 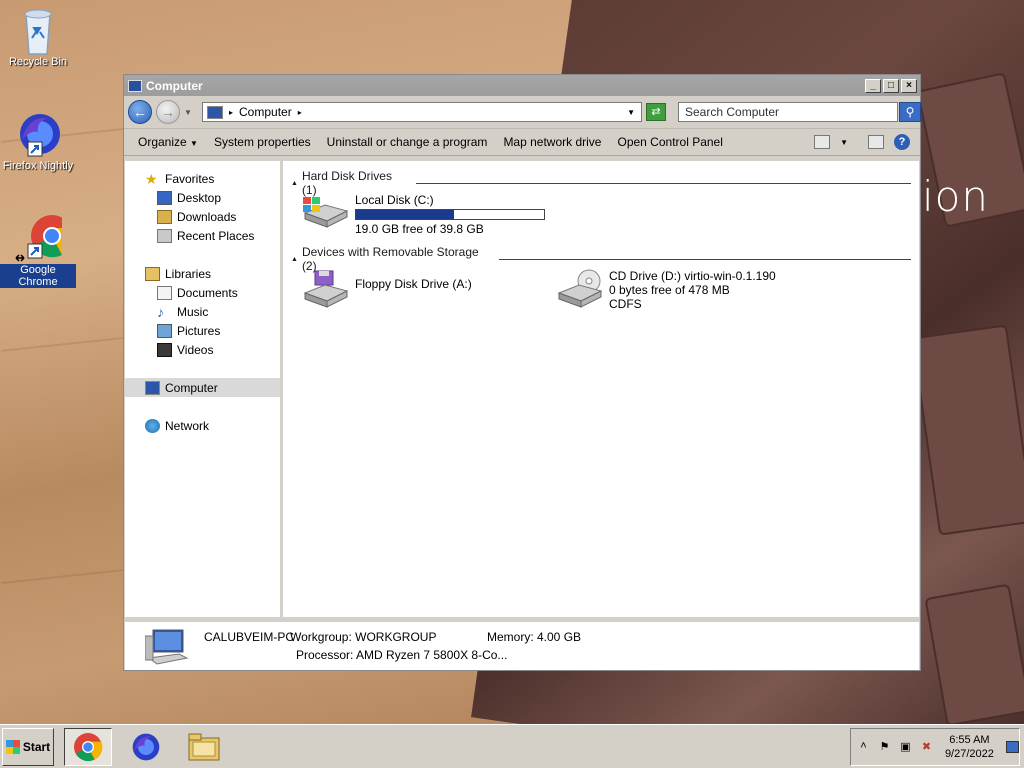 I want to click on address-row: ← → ▼ ▸ Computer ▸ ▼ ⇄ Search Computer ⚲, so click(x=522, y=112).